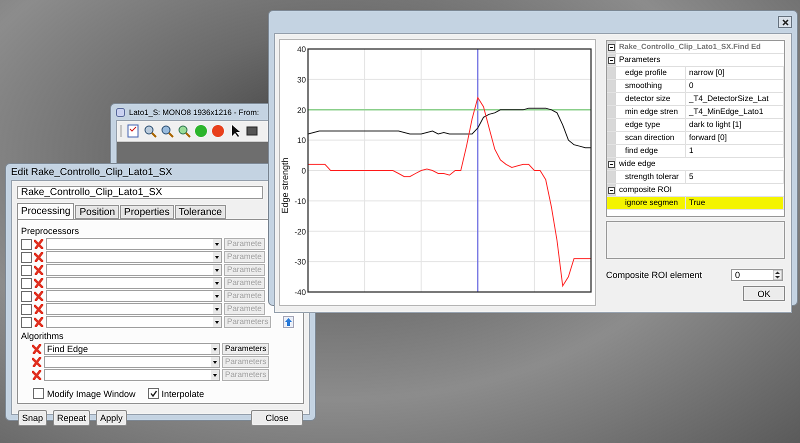 The width and height of the screenshot is (800, 443). What do you see at coordinates (91, 172) in the screenshot?
I see `window-title: Edit Rake_Controllo_Clip_Lato1_SX` at bounding box center [91, 172].